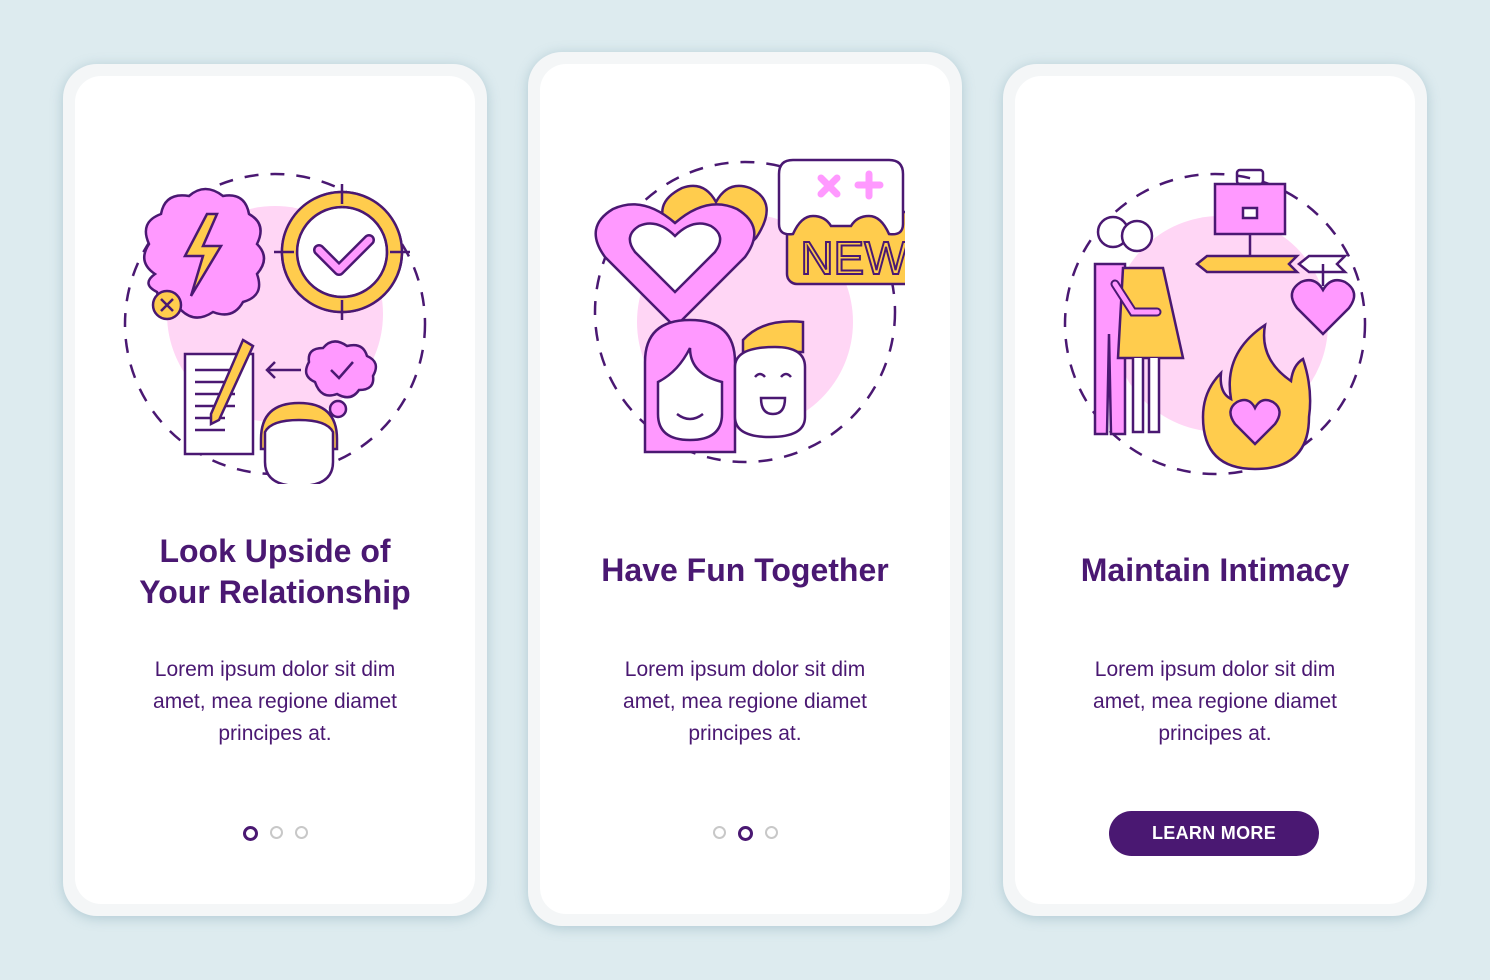 Image resolution: width=1490 pixels, height=980 pixels. Describe the element at coordinates (1214, 833) in the screenshot. I see `learn-more-button: LEARN MORE` at that location.